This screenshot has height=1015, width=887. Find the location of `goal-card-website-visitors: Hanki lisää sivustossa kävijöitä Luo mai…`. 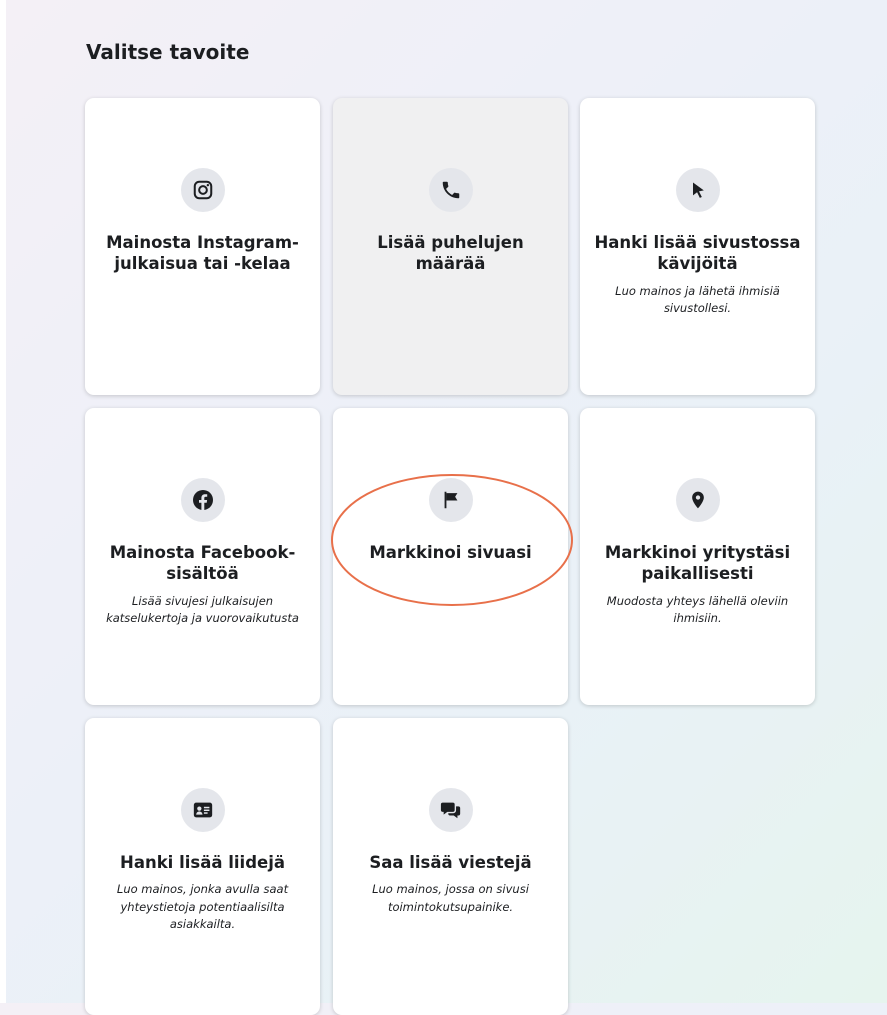

goal-card-website-visitors: Hanki lisää sivustossa kävijöitä Luo mai… is located at coordinates (697, 246).